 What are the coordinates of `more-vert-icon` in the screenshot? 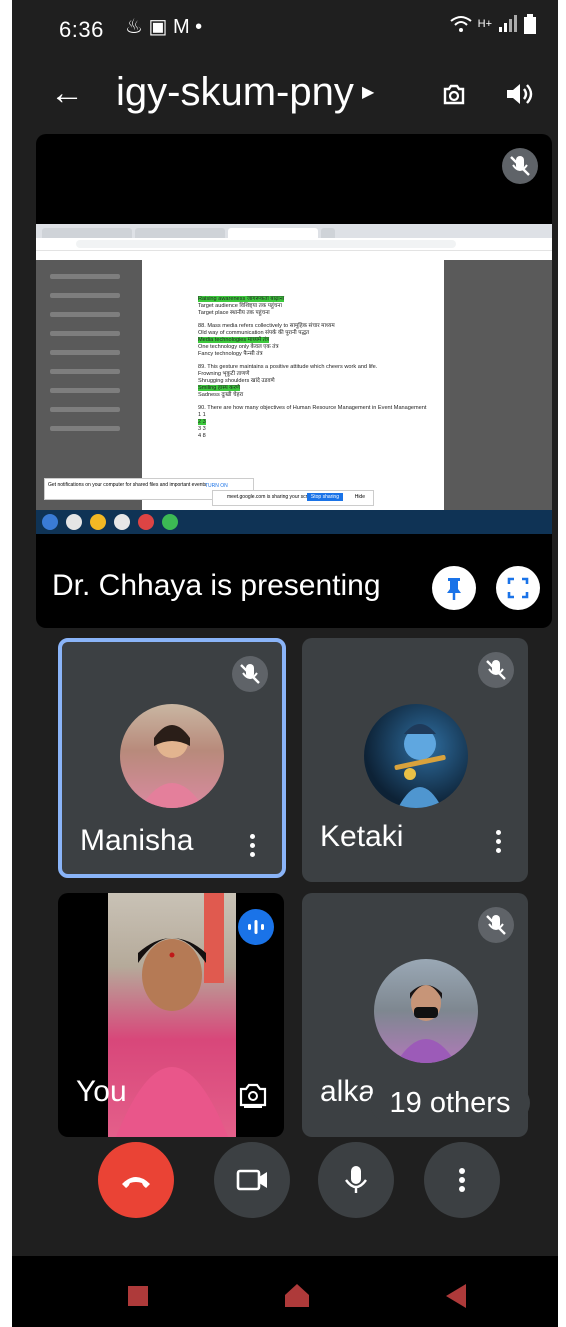 It's located at (462, 1180).